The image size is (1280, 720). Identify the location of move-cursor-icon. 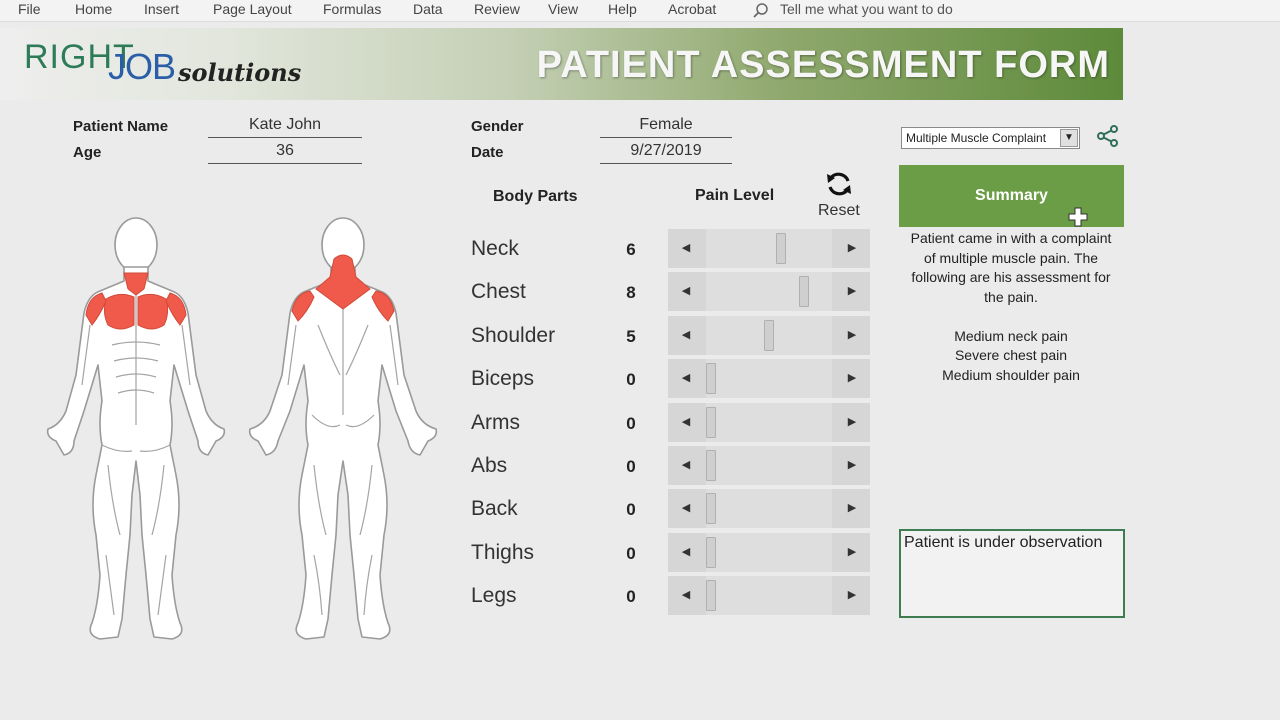
(1078, 217).